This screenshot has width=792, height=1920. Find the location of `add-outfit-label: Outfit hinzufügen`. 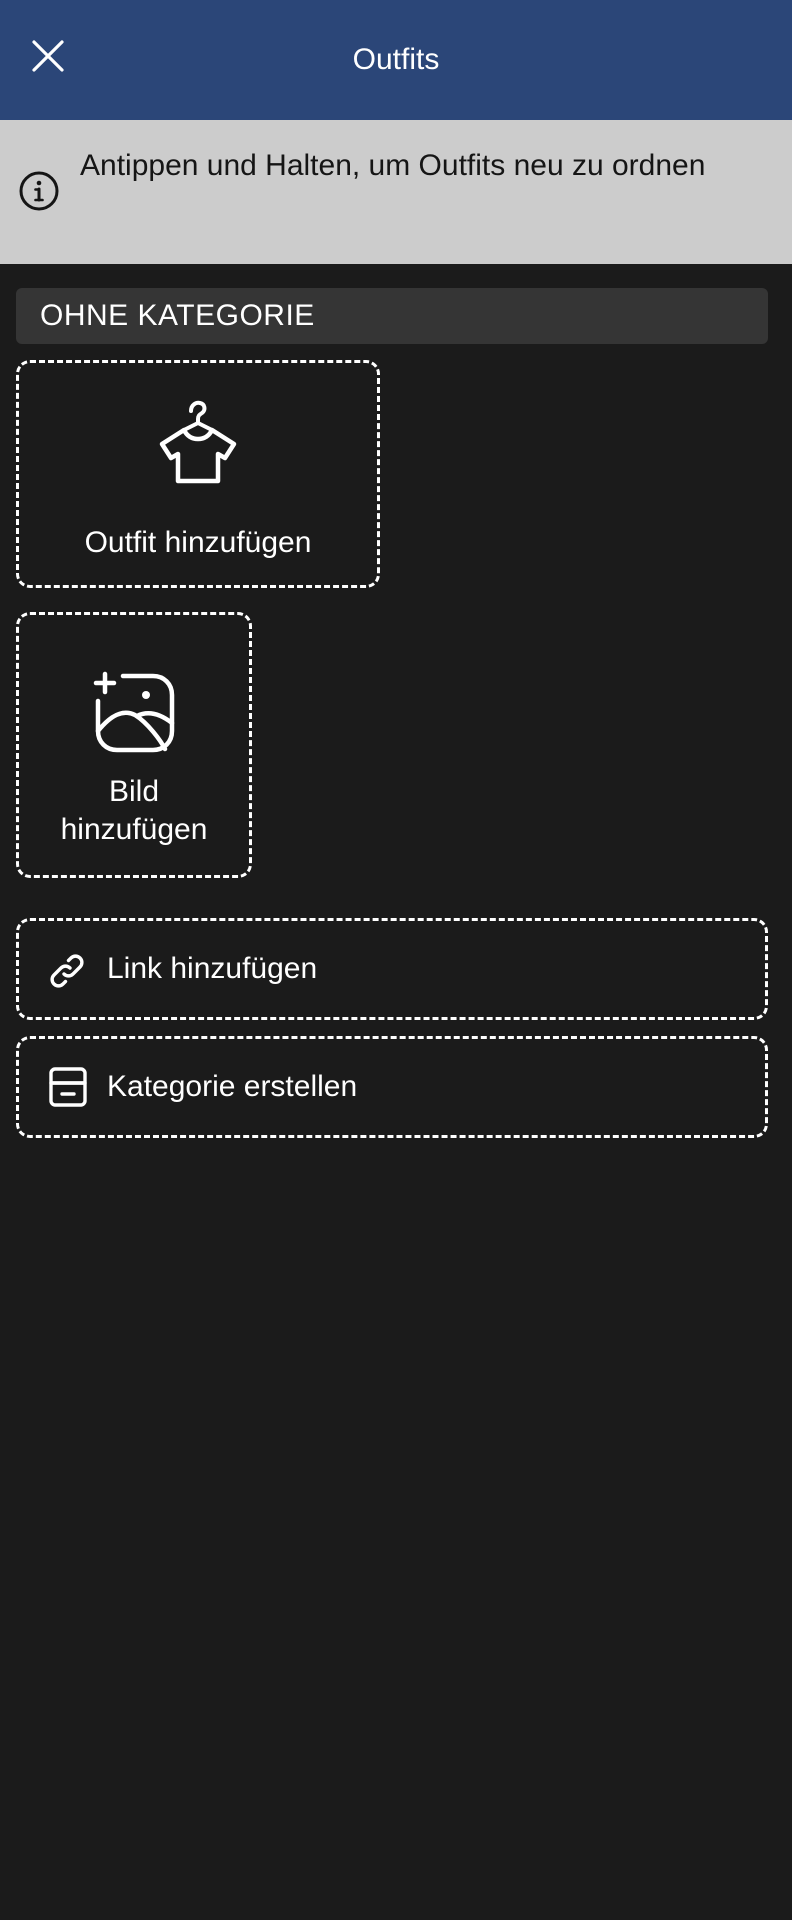

add-outfit-label: Outfit hinzufügen is located at coordinates (198, 542).